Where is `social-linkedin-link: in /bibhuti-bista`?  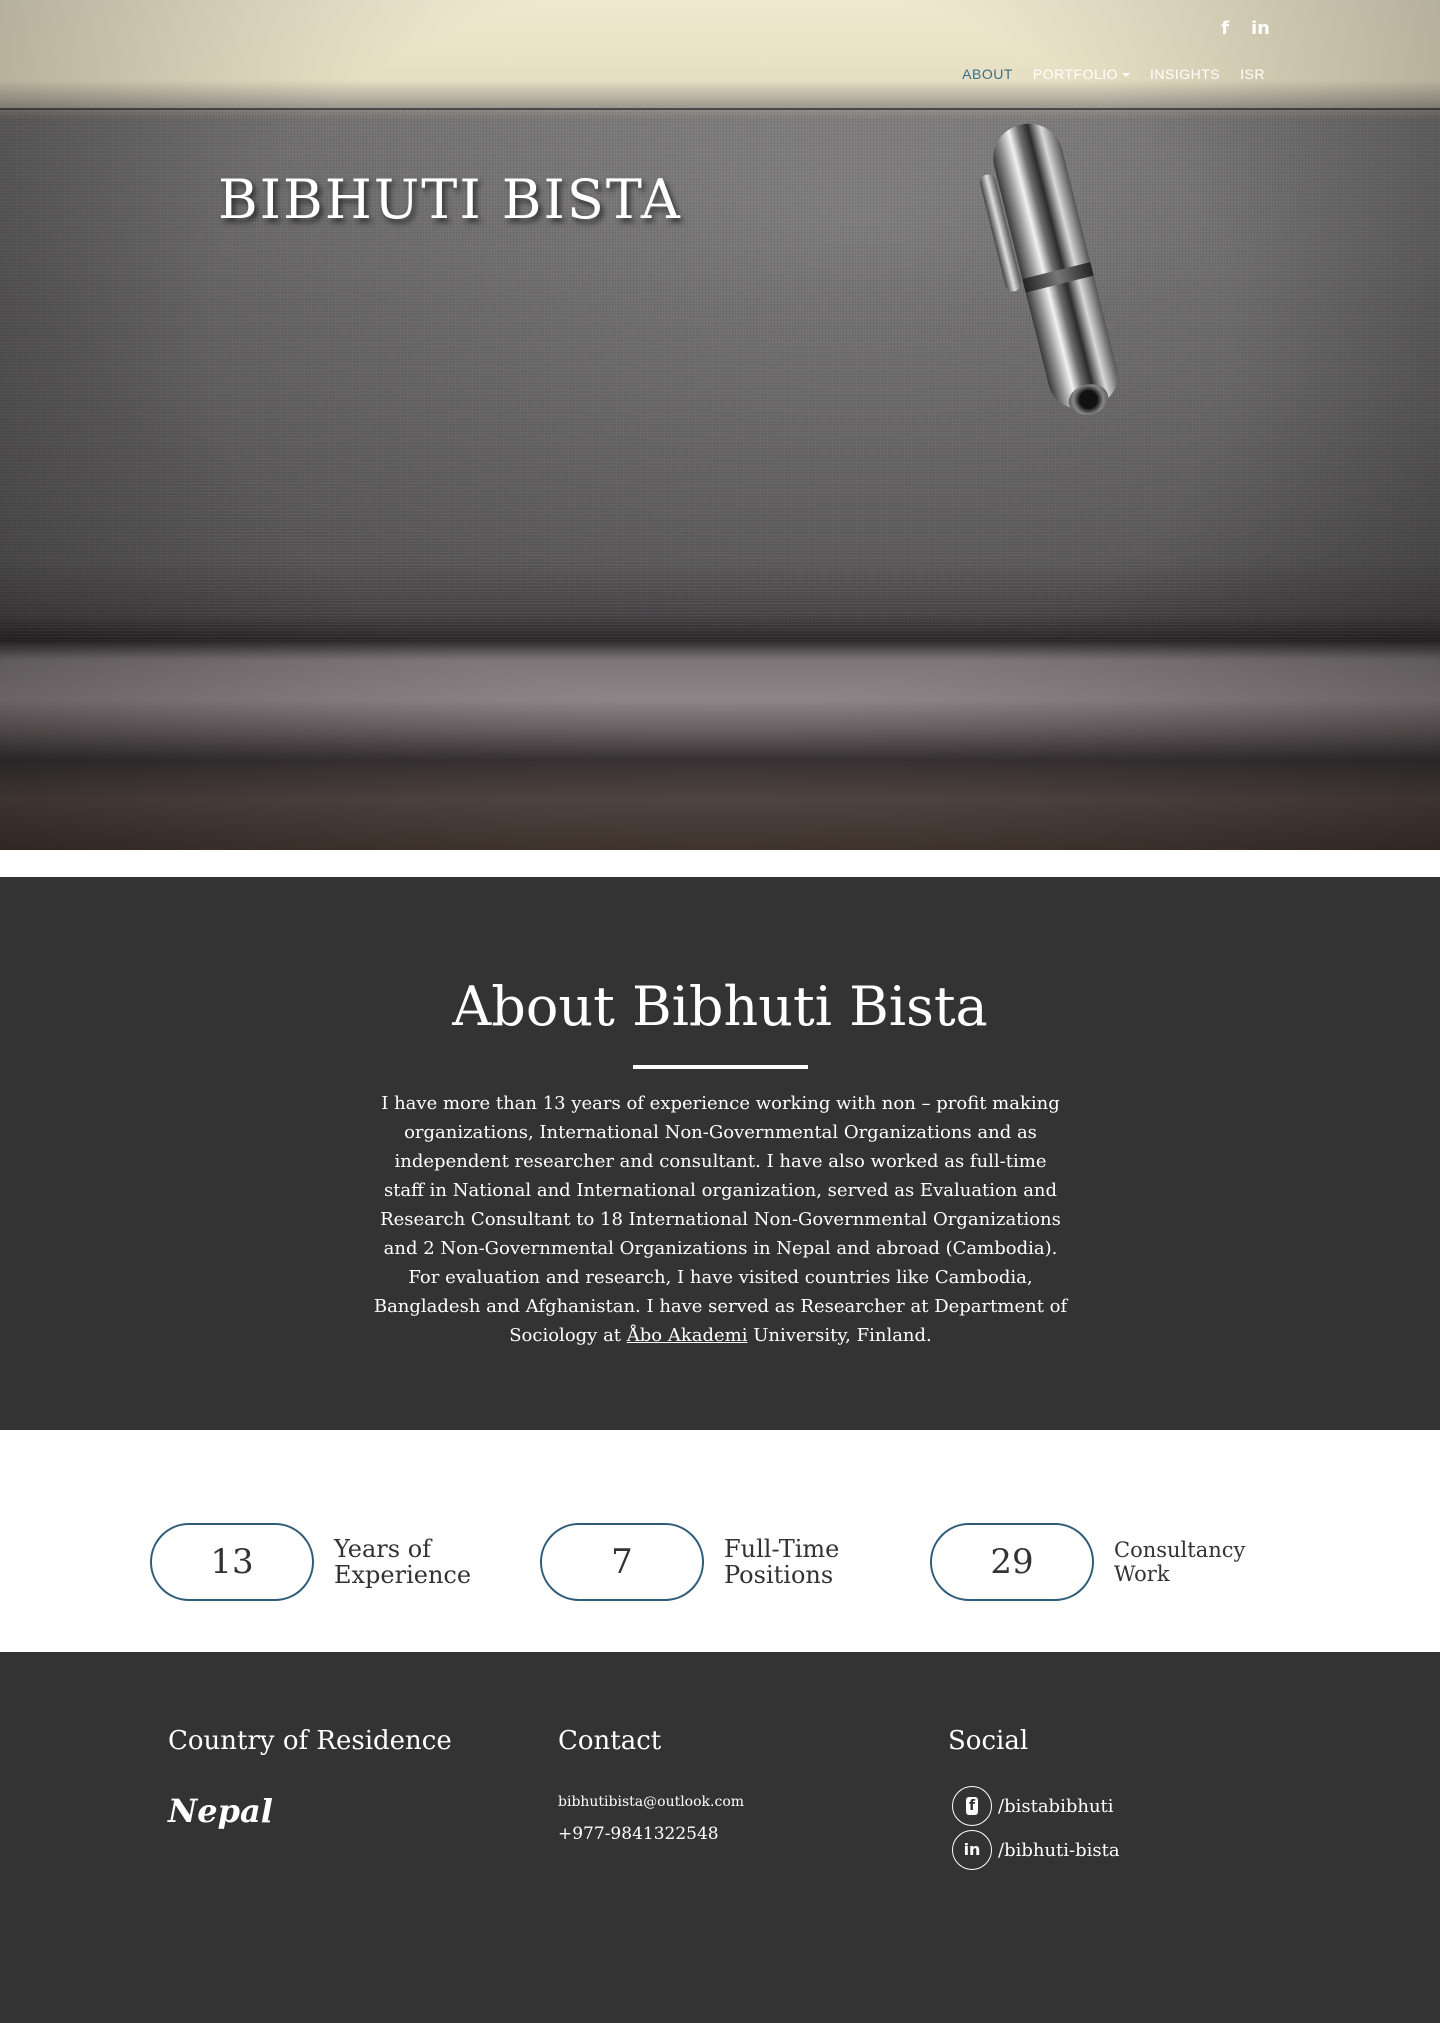
social-linkedin-link: in /bibhuti-bista is located at coordinates (1034, 1850).